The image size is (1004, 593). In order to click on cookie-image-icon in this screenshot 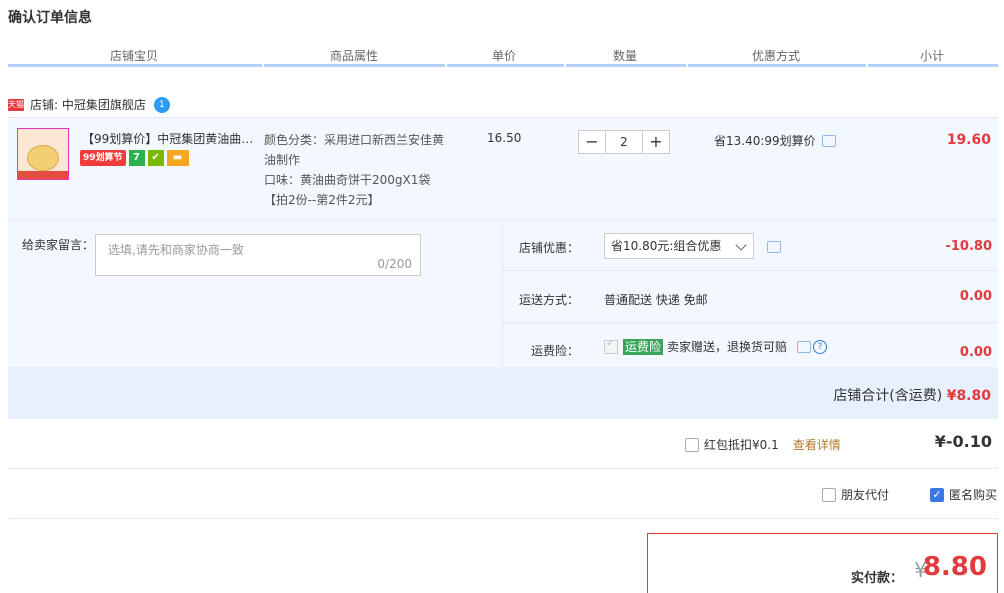, I will do `click(43, 158)`.